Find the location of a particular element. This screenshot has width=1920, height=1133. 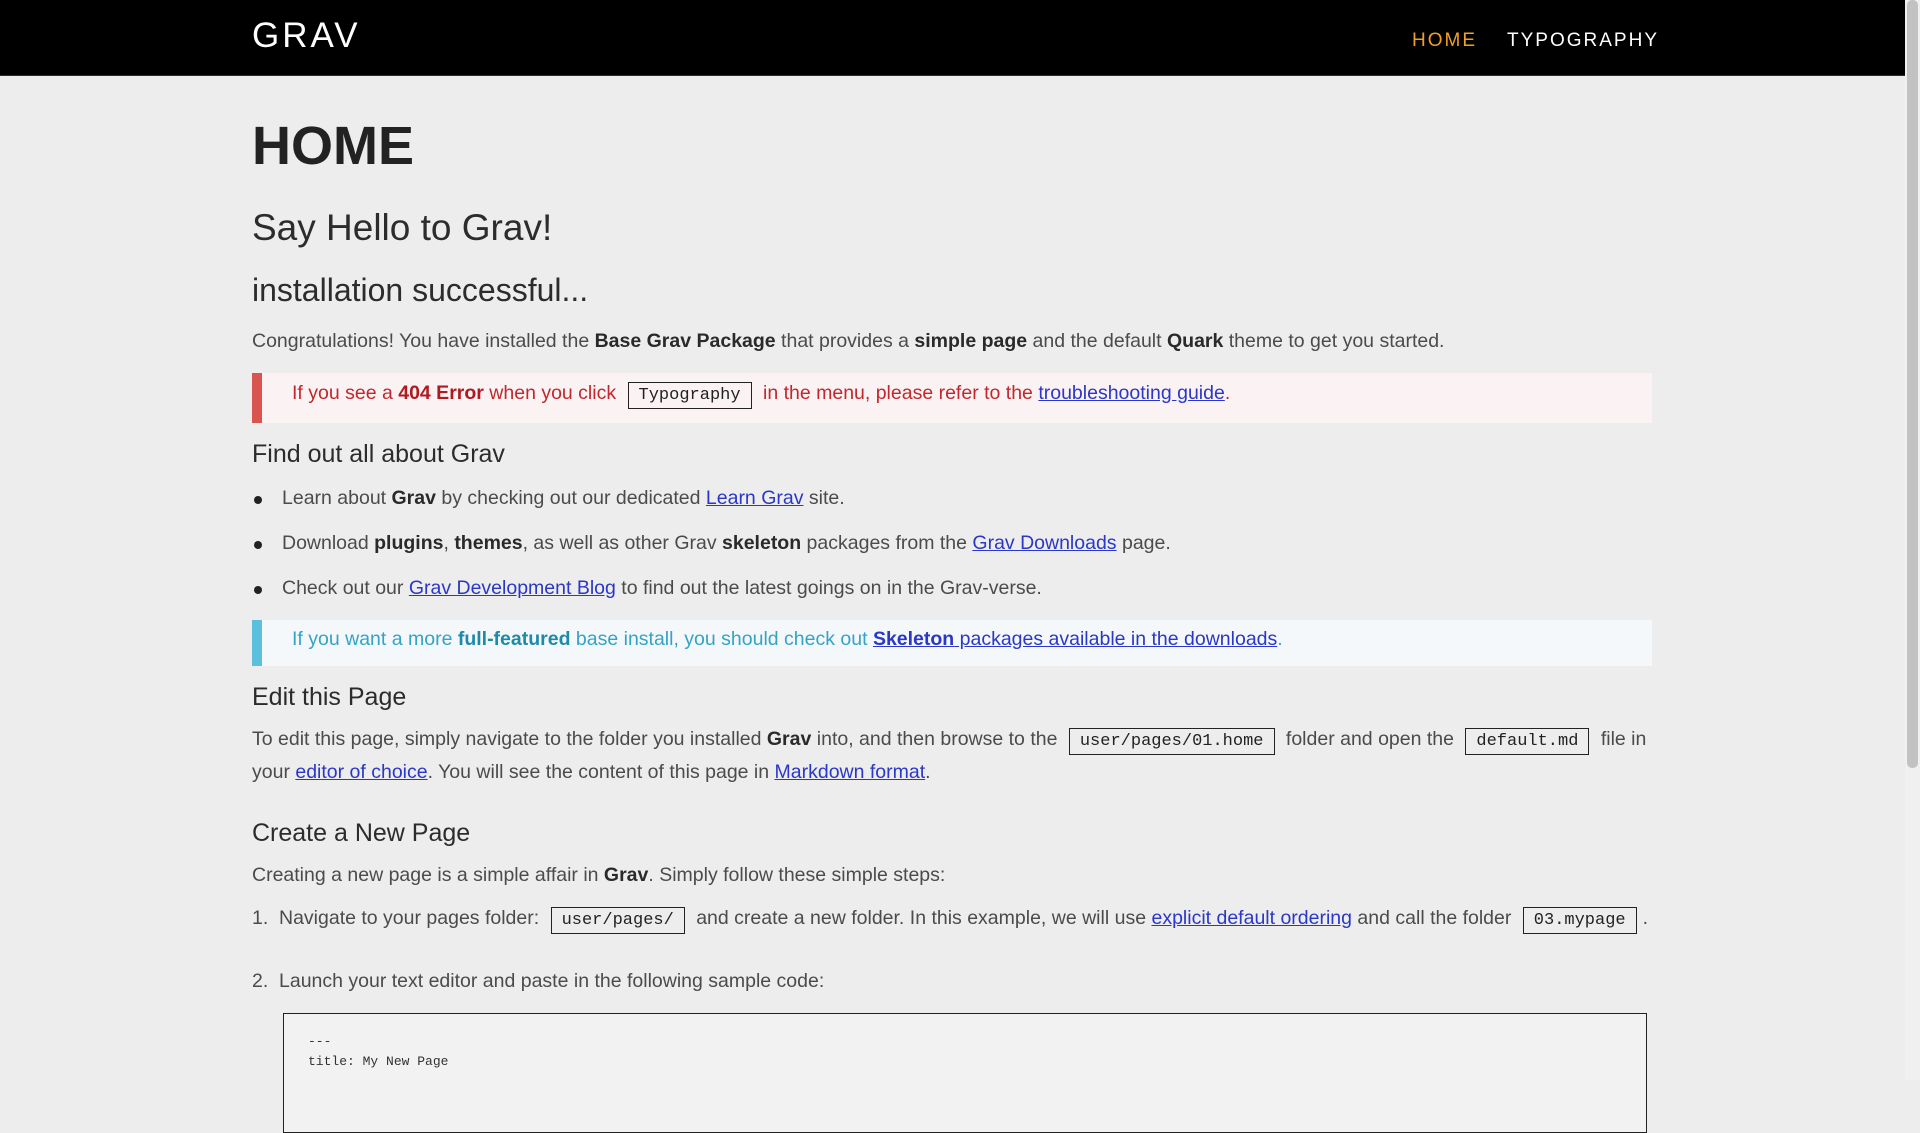

nav-typography: TYPOGRAPHY is located at coordinates (1583, 41).